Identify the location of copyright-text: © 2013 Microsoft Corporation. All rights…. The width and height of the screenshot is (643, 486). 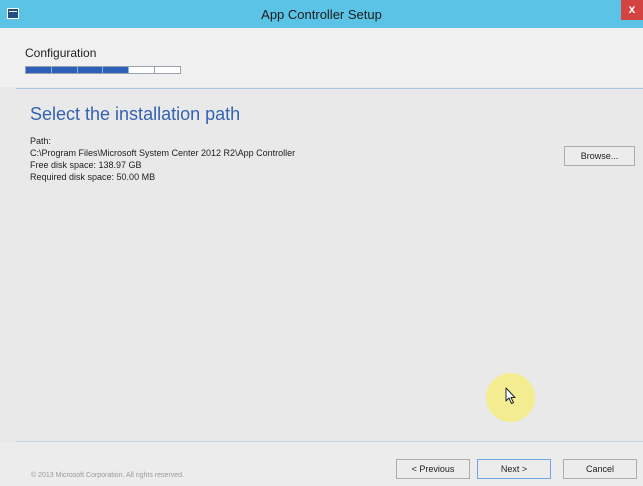
(108, 475).